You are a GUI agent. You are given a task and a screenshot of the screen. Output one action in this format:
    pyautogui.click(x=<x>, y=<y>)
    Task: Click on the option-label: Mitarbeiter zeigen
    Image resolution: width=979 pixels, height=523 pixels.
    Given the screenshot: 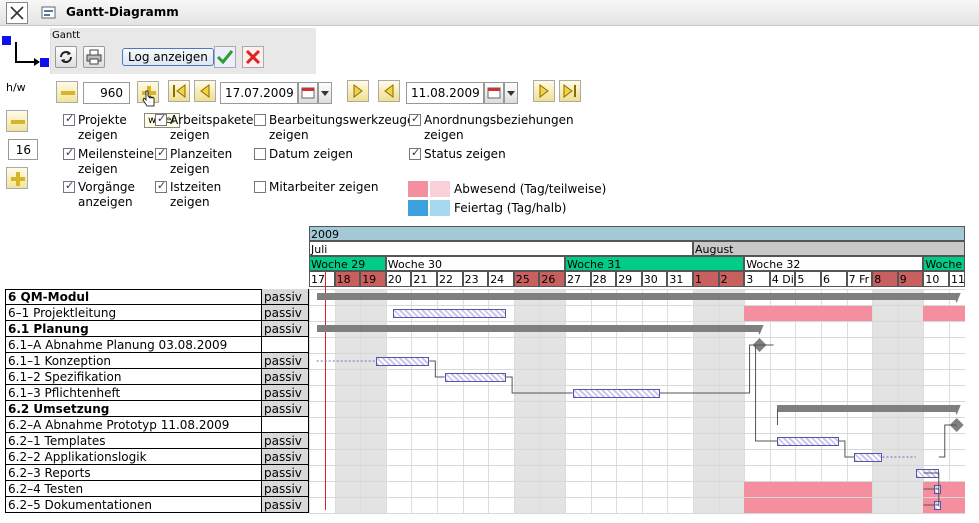 What is the action you would take?
    pyautogui.click(x=324, y=187)
    